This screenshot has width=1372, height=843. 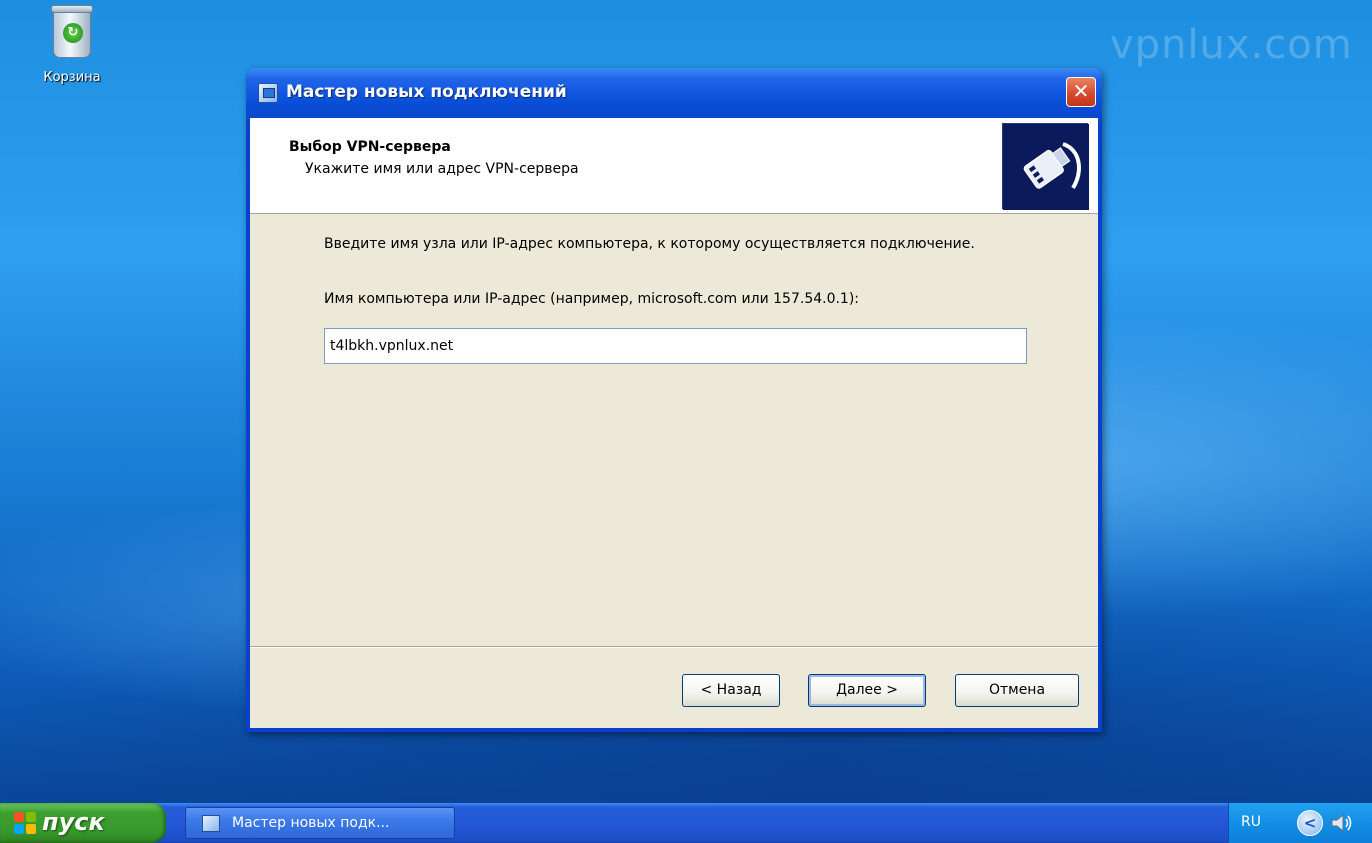 I want to click on watermark: vpnlux.com, so click(x=1231, y=45).